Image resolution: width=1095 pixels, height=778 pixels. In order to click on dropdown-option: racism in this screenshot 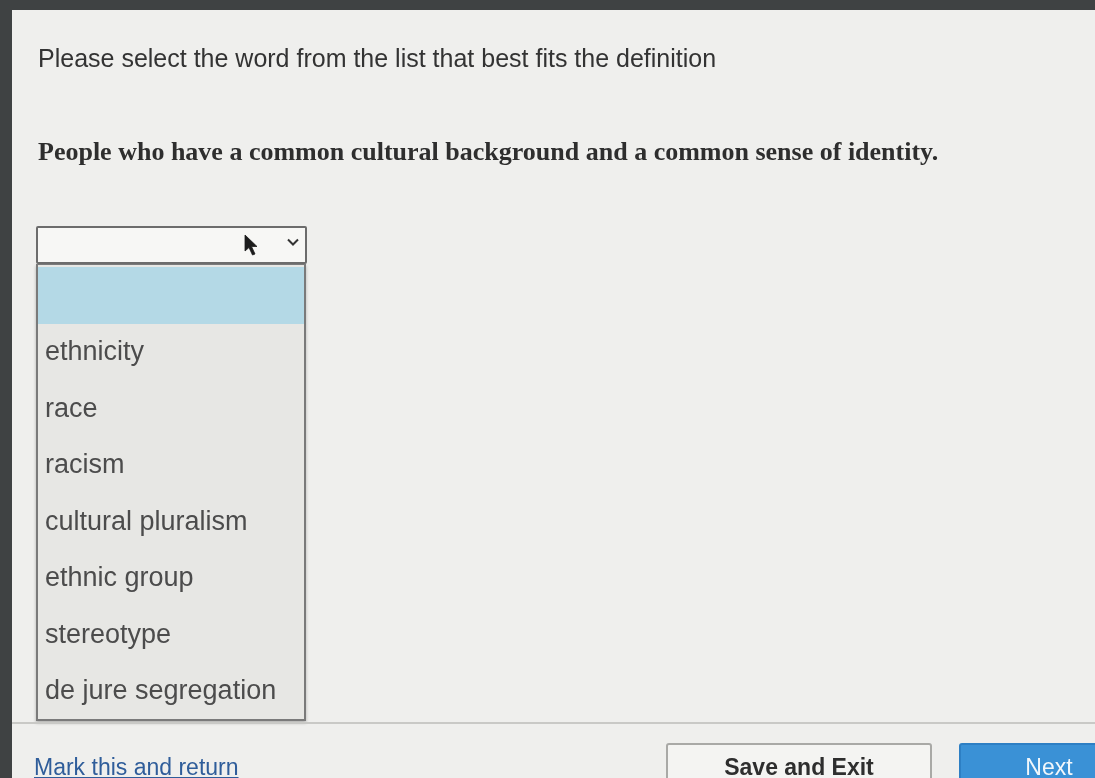, I will do `click(171, 464)`.